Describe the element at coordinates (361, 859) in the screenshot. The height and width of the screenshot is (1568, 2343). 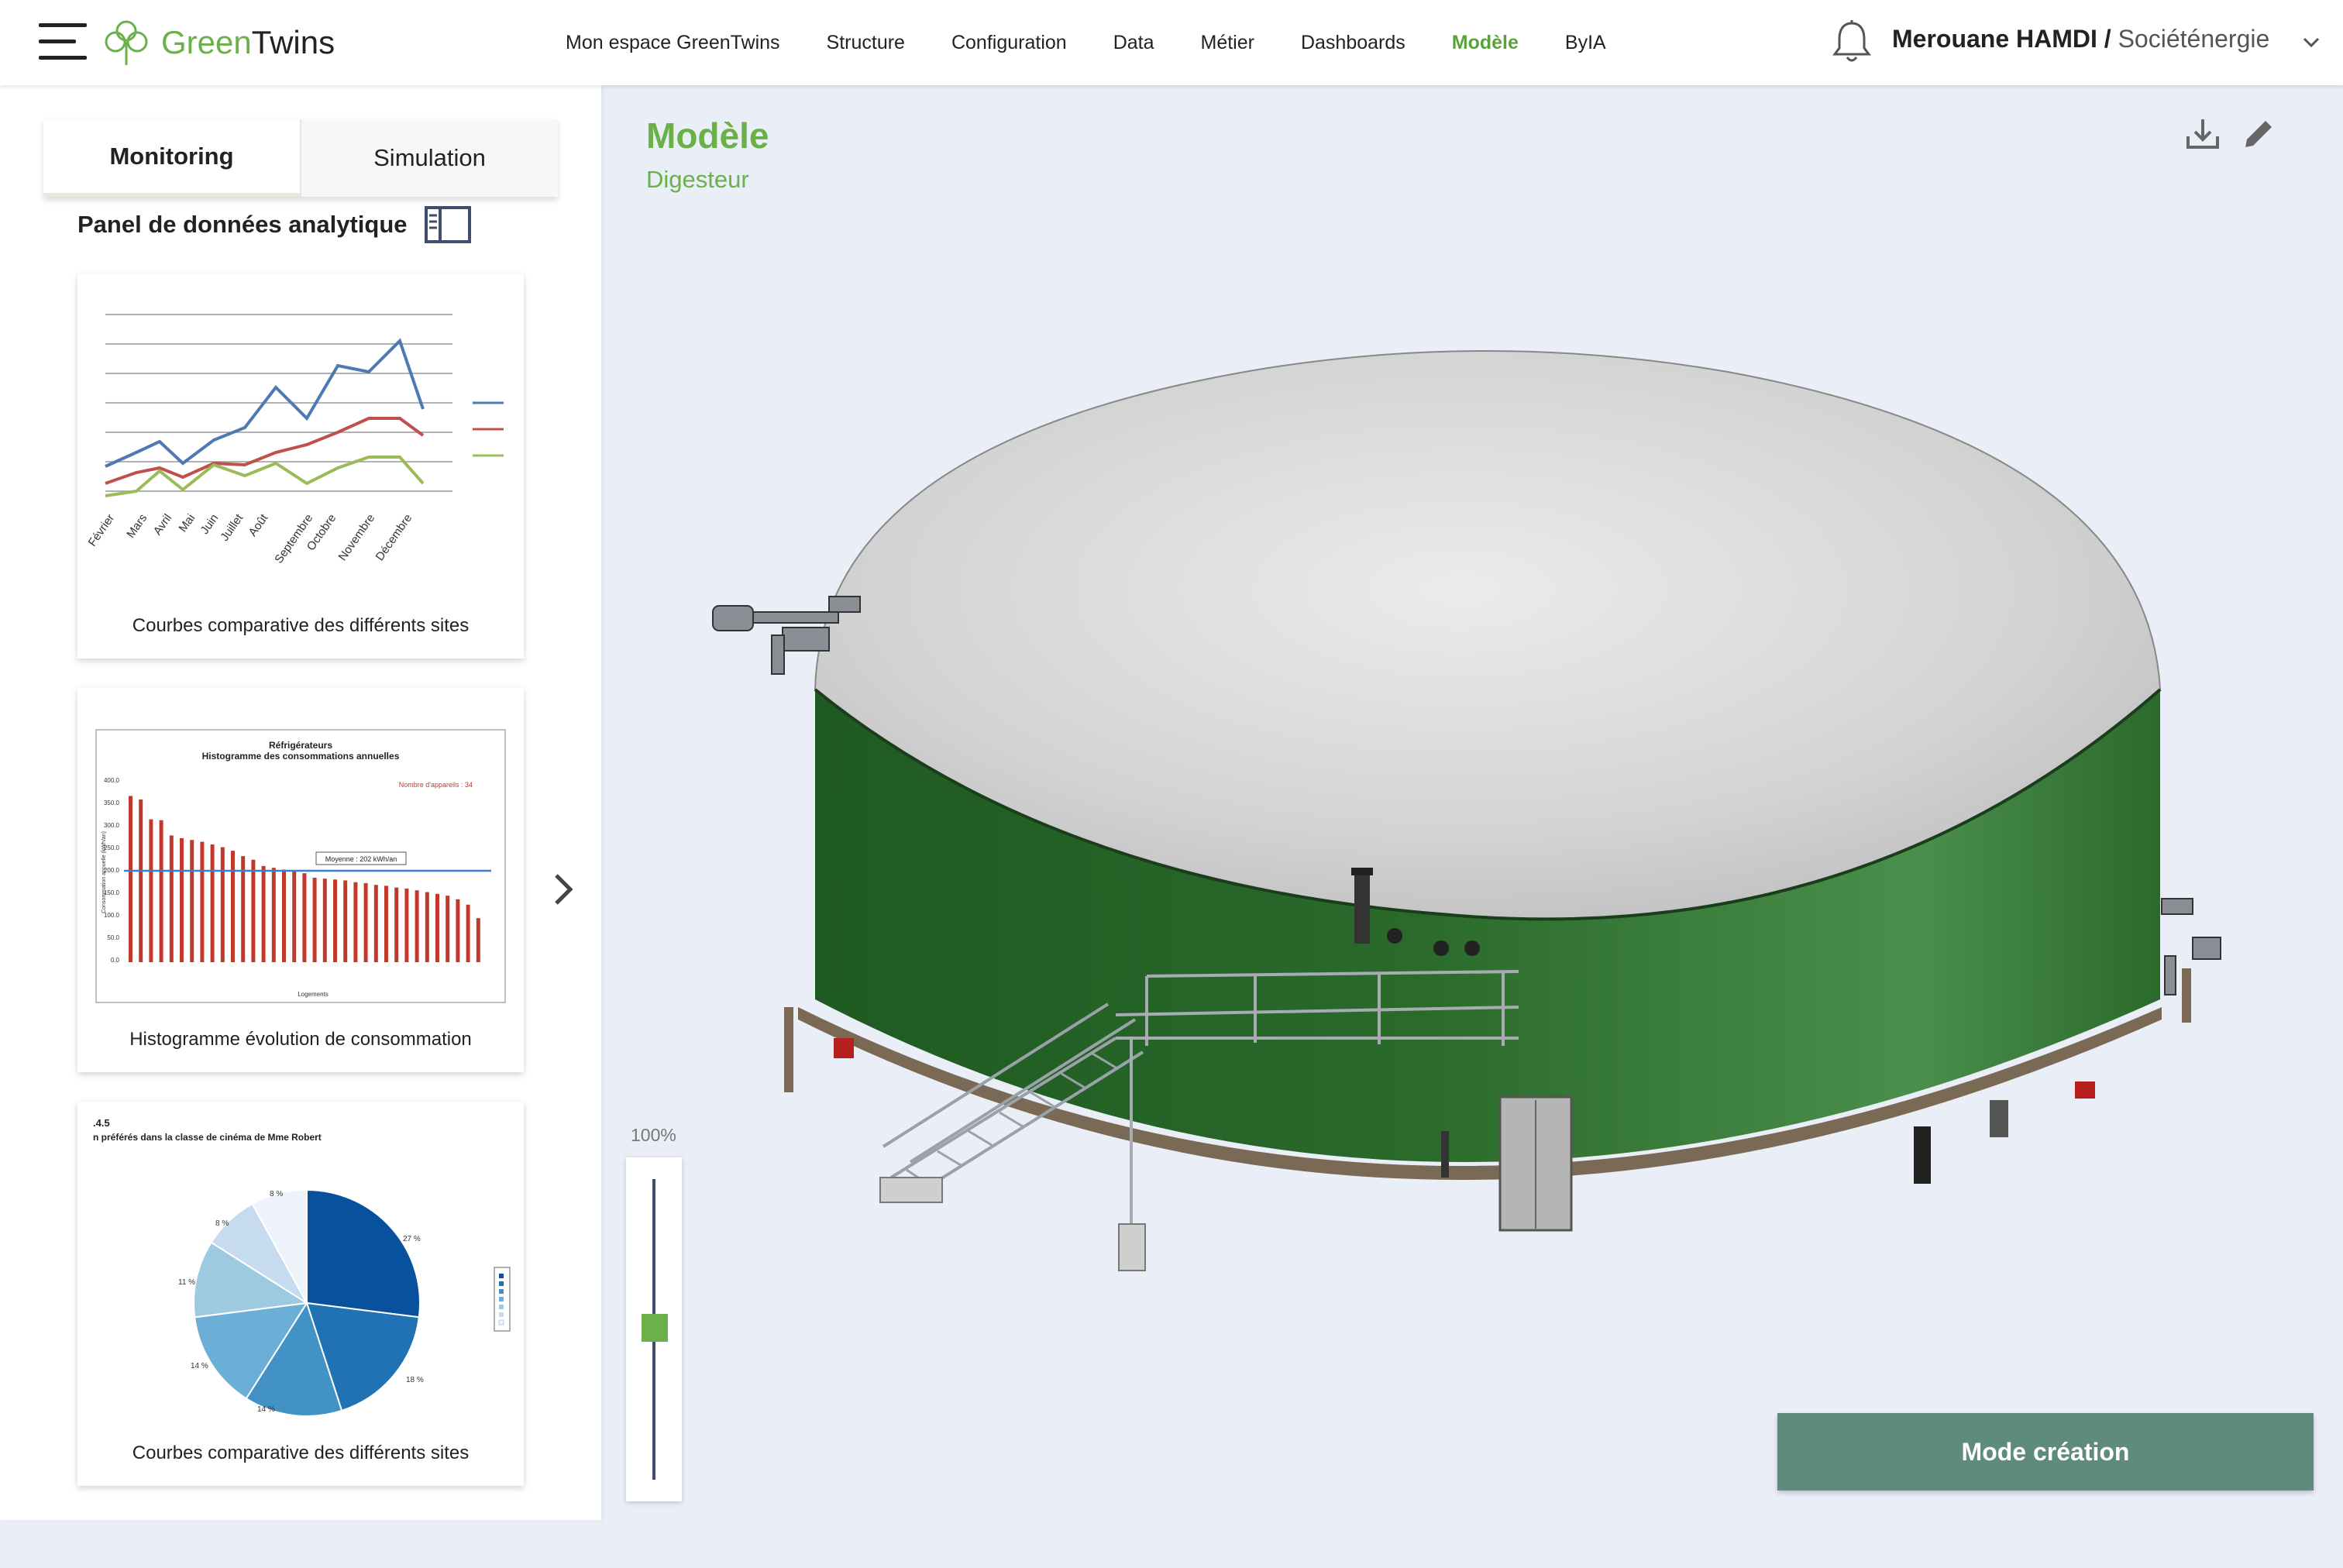
I see `histogram-mean-label: Moyenne : 202 kWh/an` at that location.